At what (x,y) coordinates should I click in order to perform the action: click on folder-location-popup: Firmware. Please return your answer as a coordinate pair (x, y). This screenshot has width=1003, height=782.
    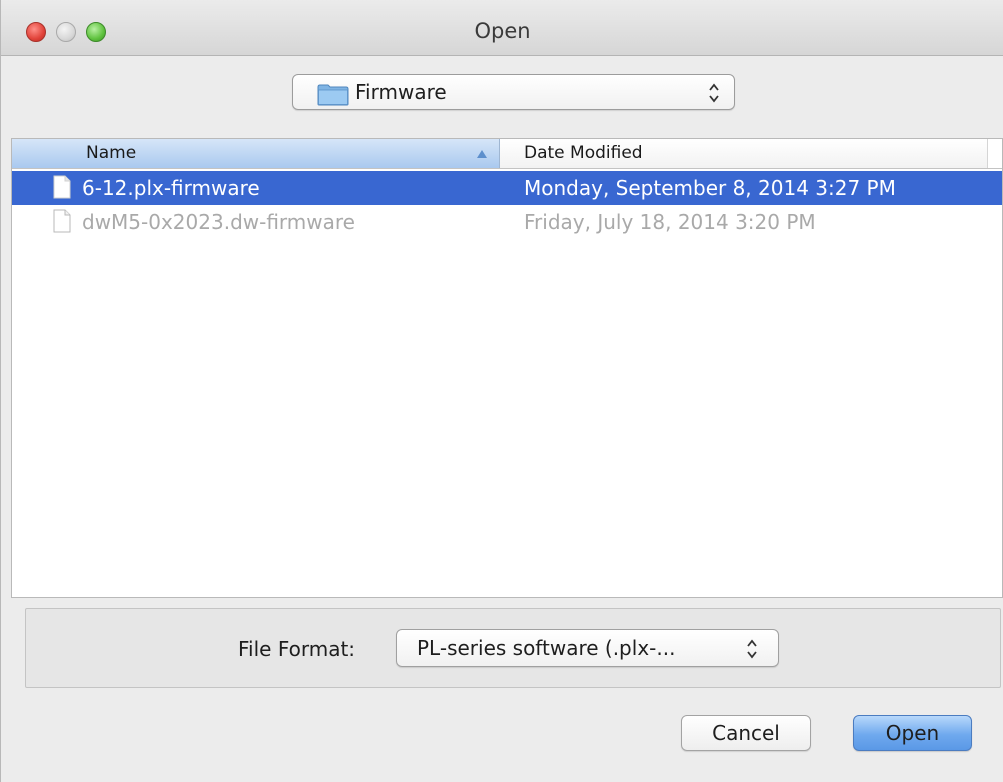
    Looking at the image, I should click on (513, 92).